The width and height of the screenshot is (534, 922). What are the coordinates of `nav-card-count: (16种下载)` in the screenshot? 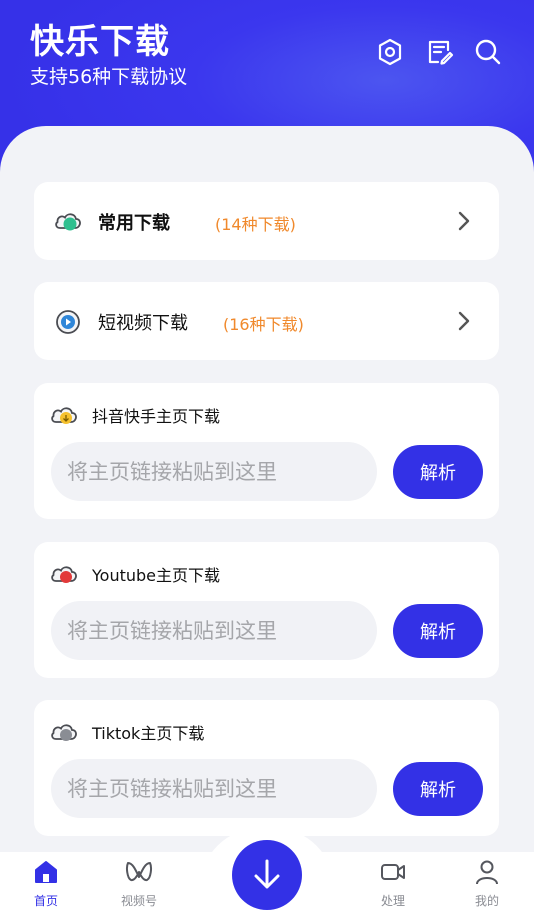 It's located at (263, 324).